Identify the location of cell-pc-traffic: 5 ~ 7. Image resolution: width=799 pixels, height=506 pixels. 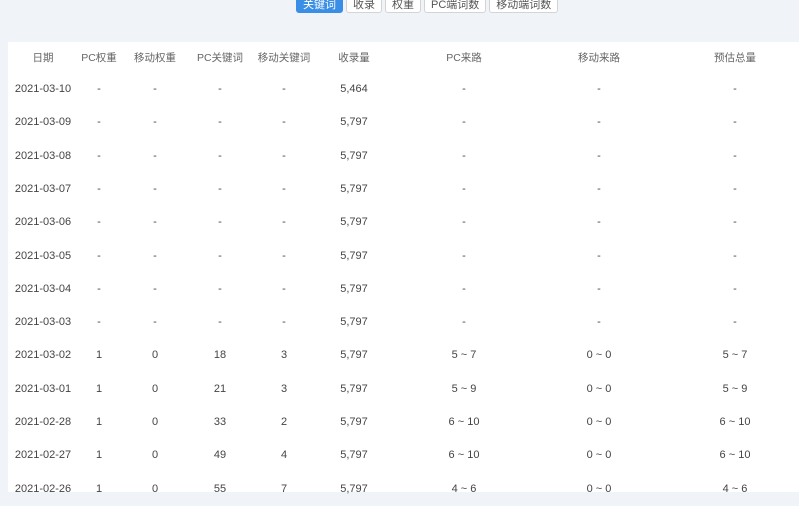
(464, 355).